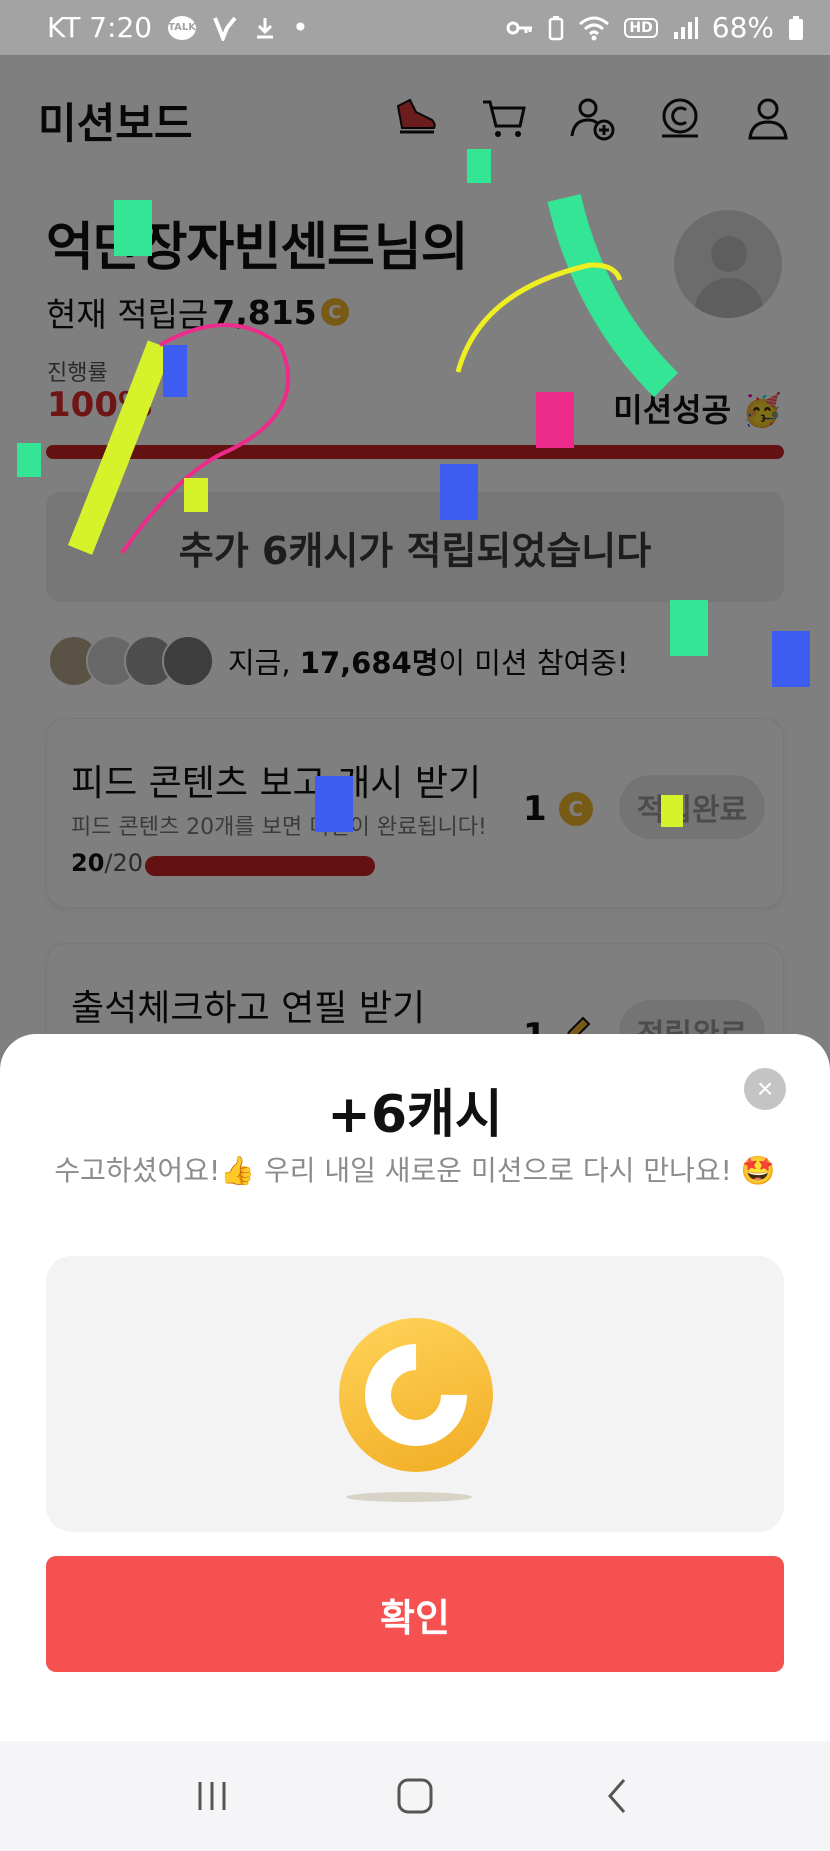 The height and width of the screenshot is (1851, 830). What do you see at coordinates (685, 28) in the screenshot?
I see `signal-icon` at bounding box center [685, 28].